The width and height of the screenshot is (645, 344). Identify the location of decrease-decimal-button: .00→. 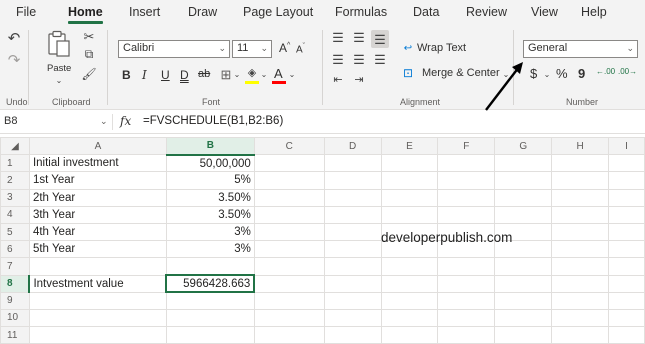
(627, 71).